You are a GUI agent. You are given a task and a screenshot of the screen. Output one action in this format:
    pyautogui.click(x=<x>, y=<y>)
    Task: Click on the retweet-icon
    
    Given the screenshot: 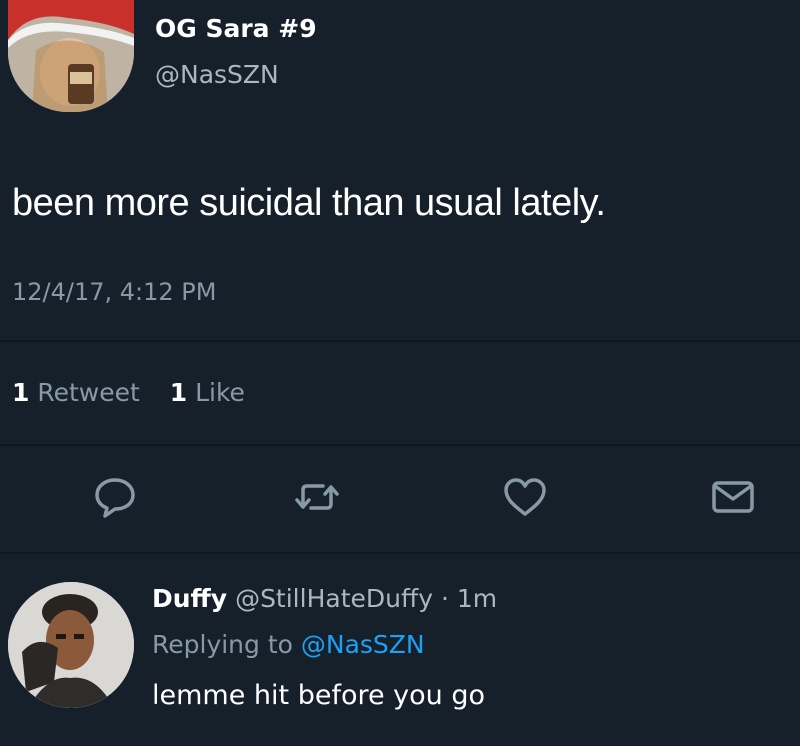 What is the action you would take?
    pyautogui.click(x=317, y=497)
    